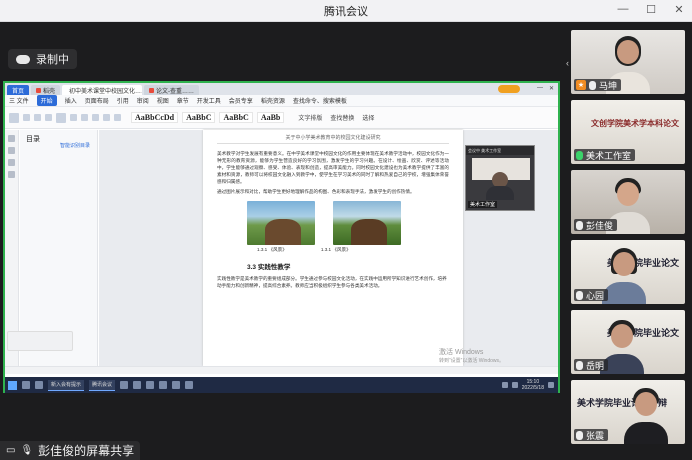  Describe the element at coordinates (281, 385) in the screenshot. I see `windows-taskbar: 新入会有提示 腾讯会议 15:10 2022/5/18` at that location.